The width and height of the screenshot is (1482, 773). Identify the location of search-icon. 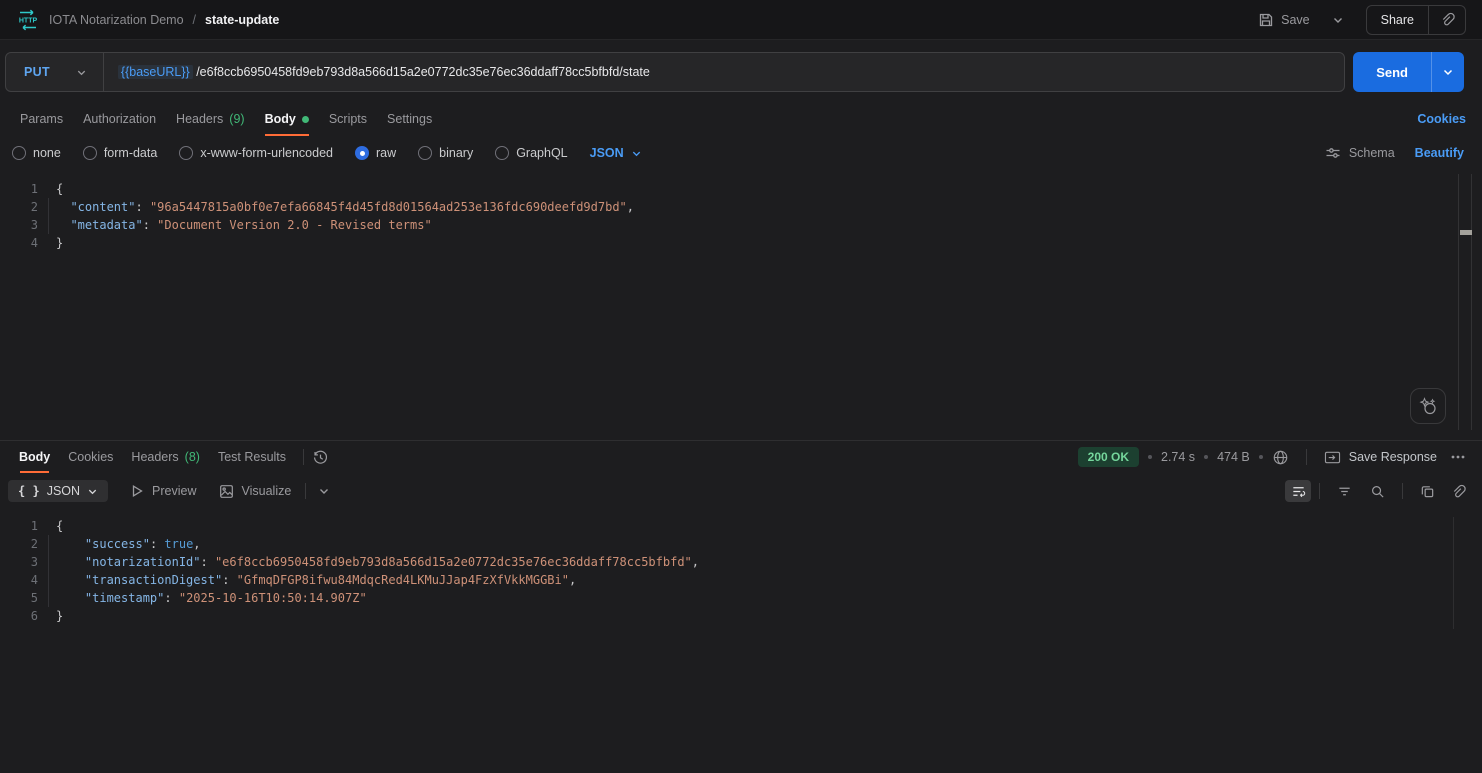
(1377, 491).